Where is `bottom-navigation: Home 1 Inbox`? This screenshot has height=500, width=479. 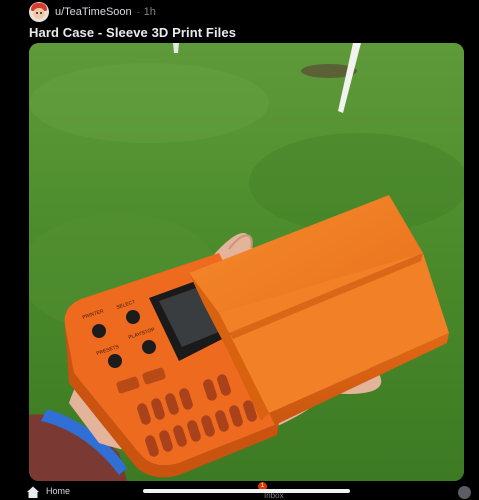 bottom-navigation: Home 1 Inbox is located at coordinates (239, 491).